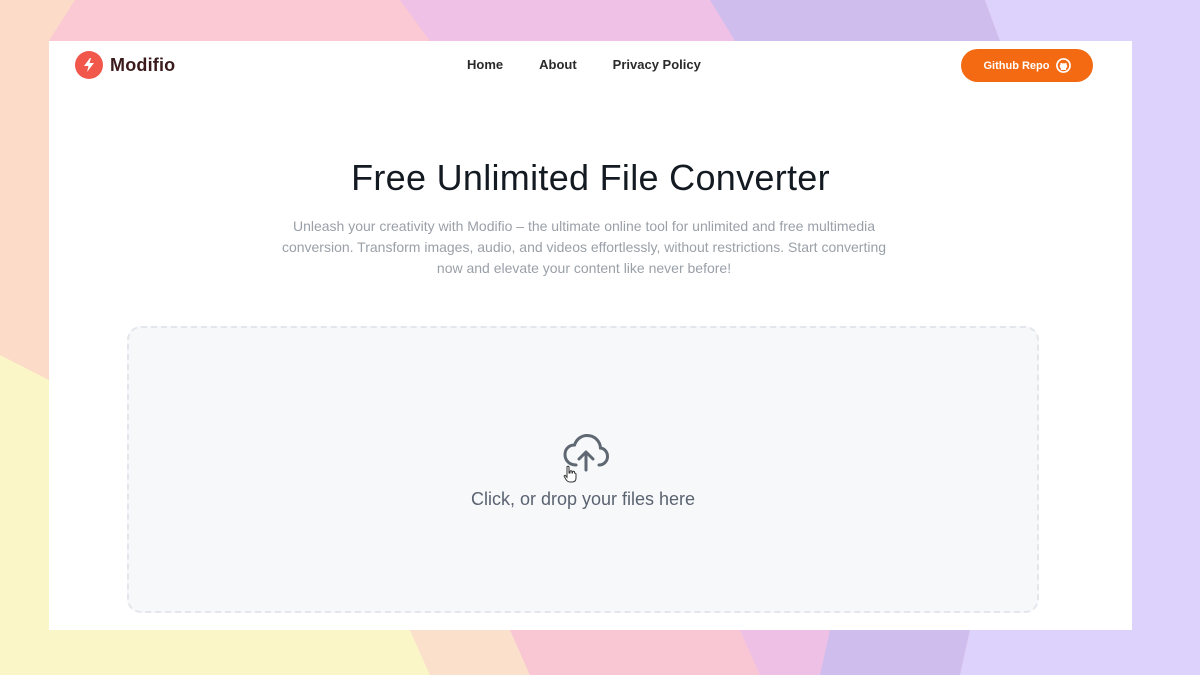  What do you see at coordinates (590, 177) in the screenshot?
I see `page-title: Free Unlimited File Converter` at bounding box center [590, 177].